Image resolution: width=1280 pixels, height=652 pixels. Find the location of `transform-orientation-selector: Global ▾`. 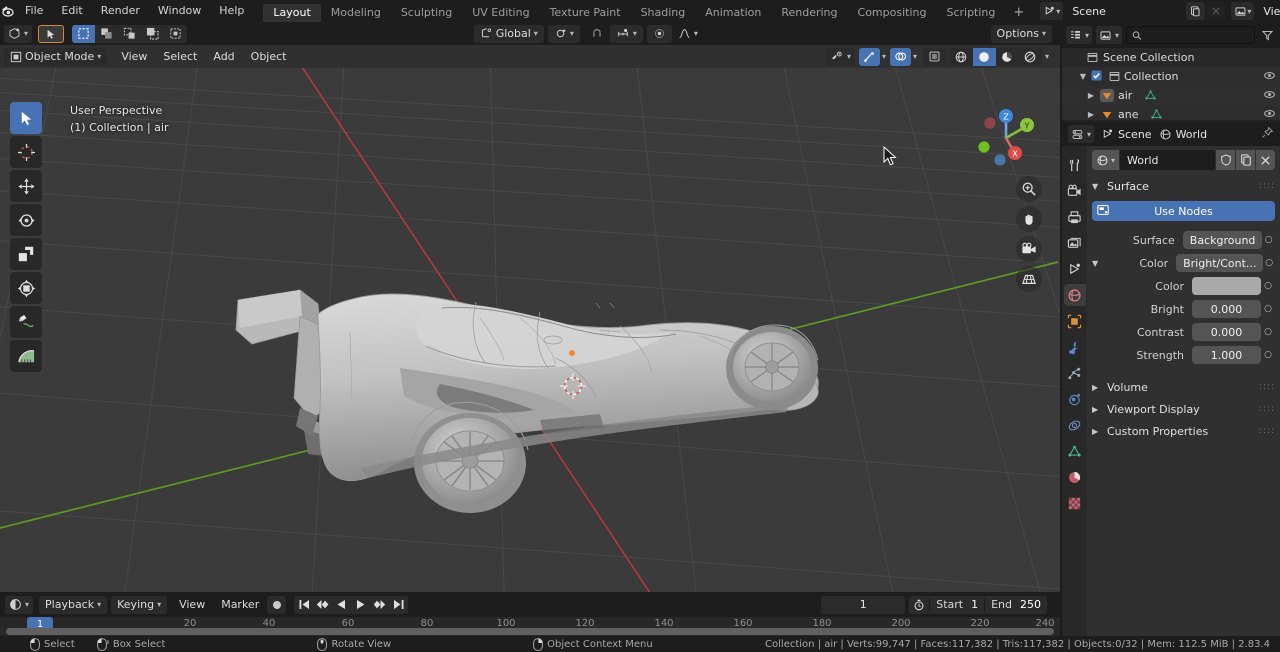

transform-orientation-selector: Global ▾ is located at coordinates (508, 33).